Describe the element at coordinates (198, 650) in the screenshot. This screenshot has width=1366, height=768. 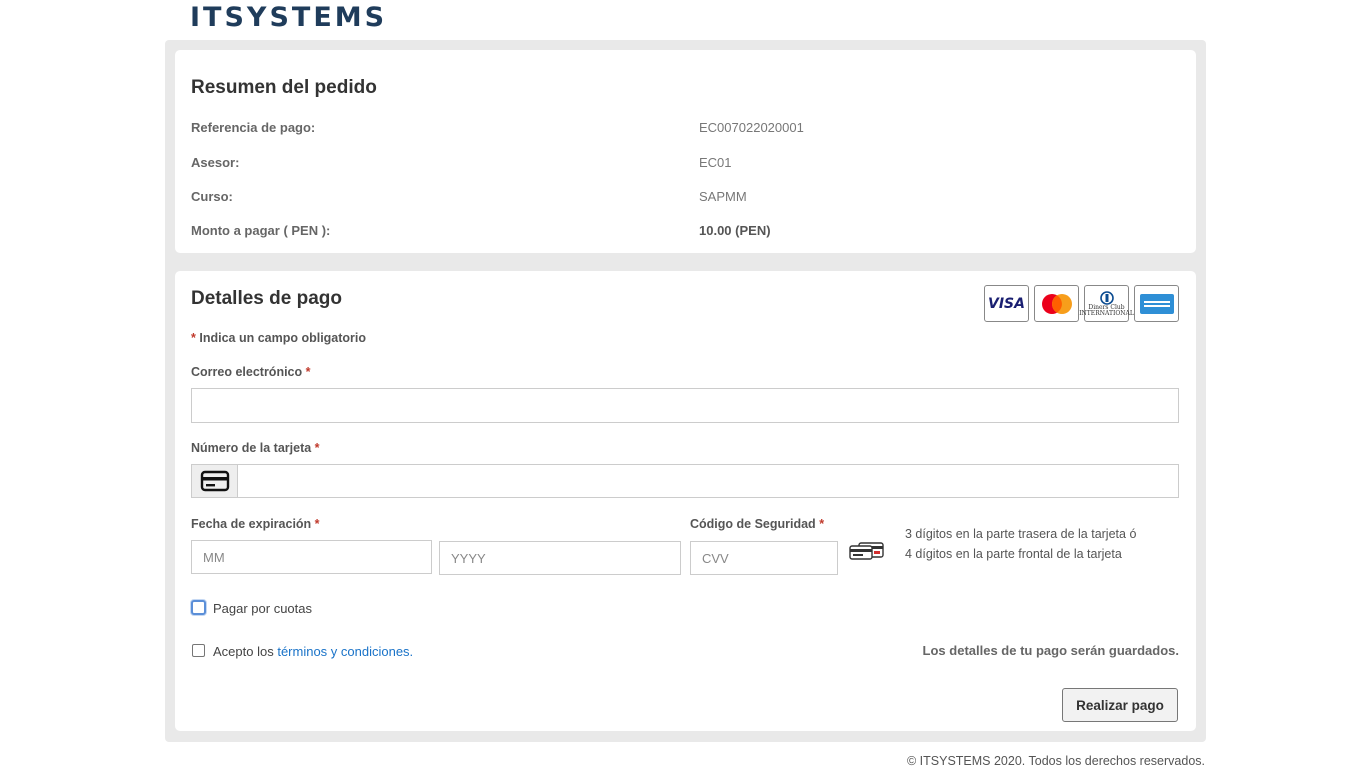
I see `terms-checkbox` at that location.